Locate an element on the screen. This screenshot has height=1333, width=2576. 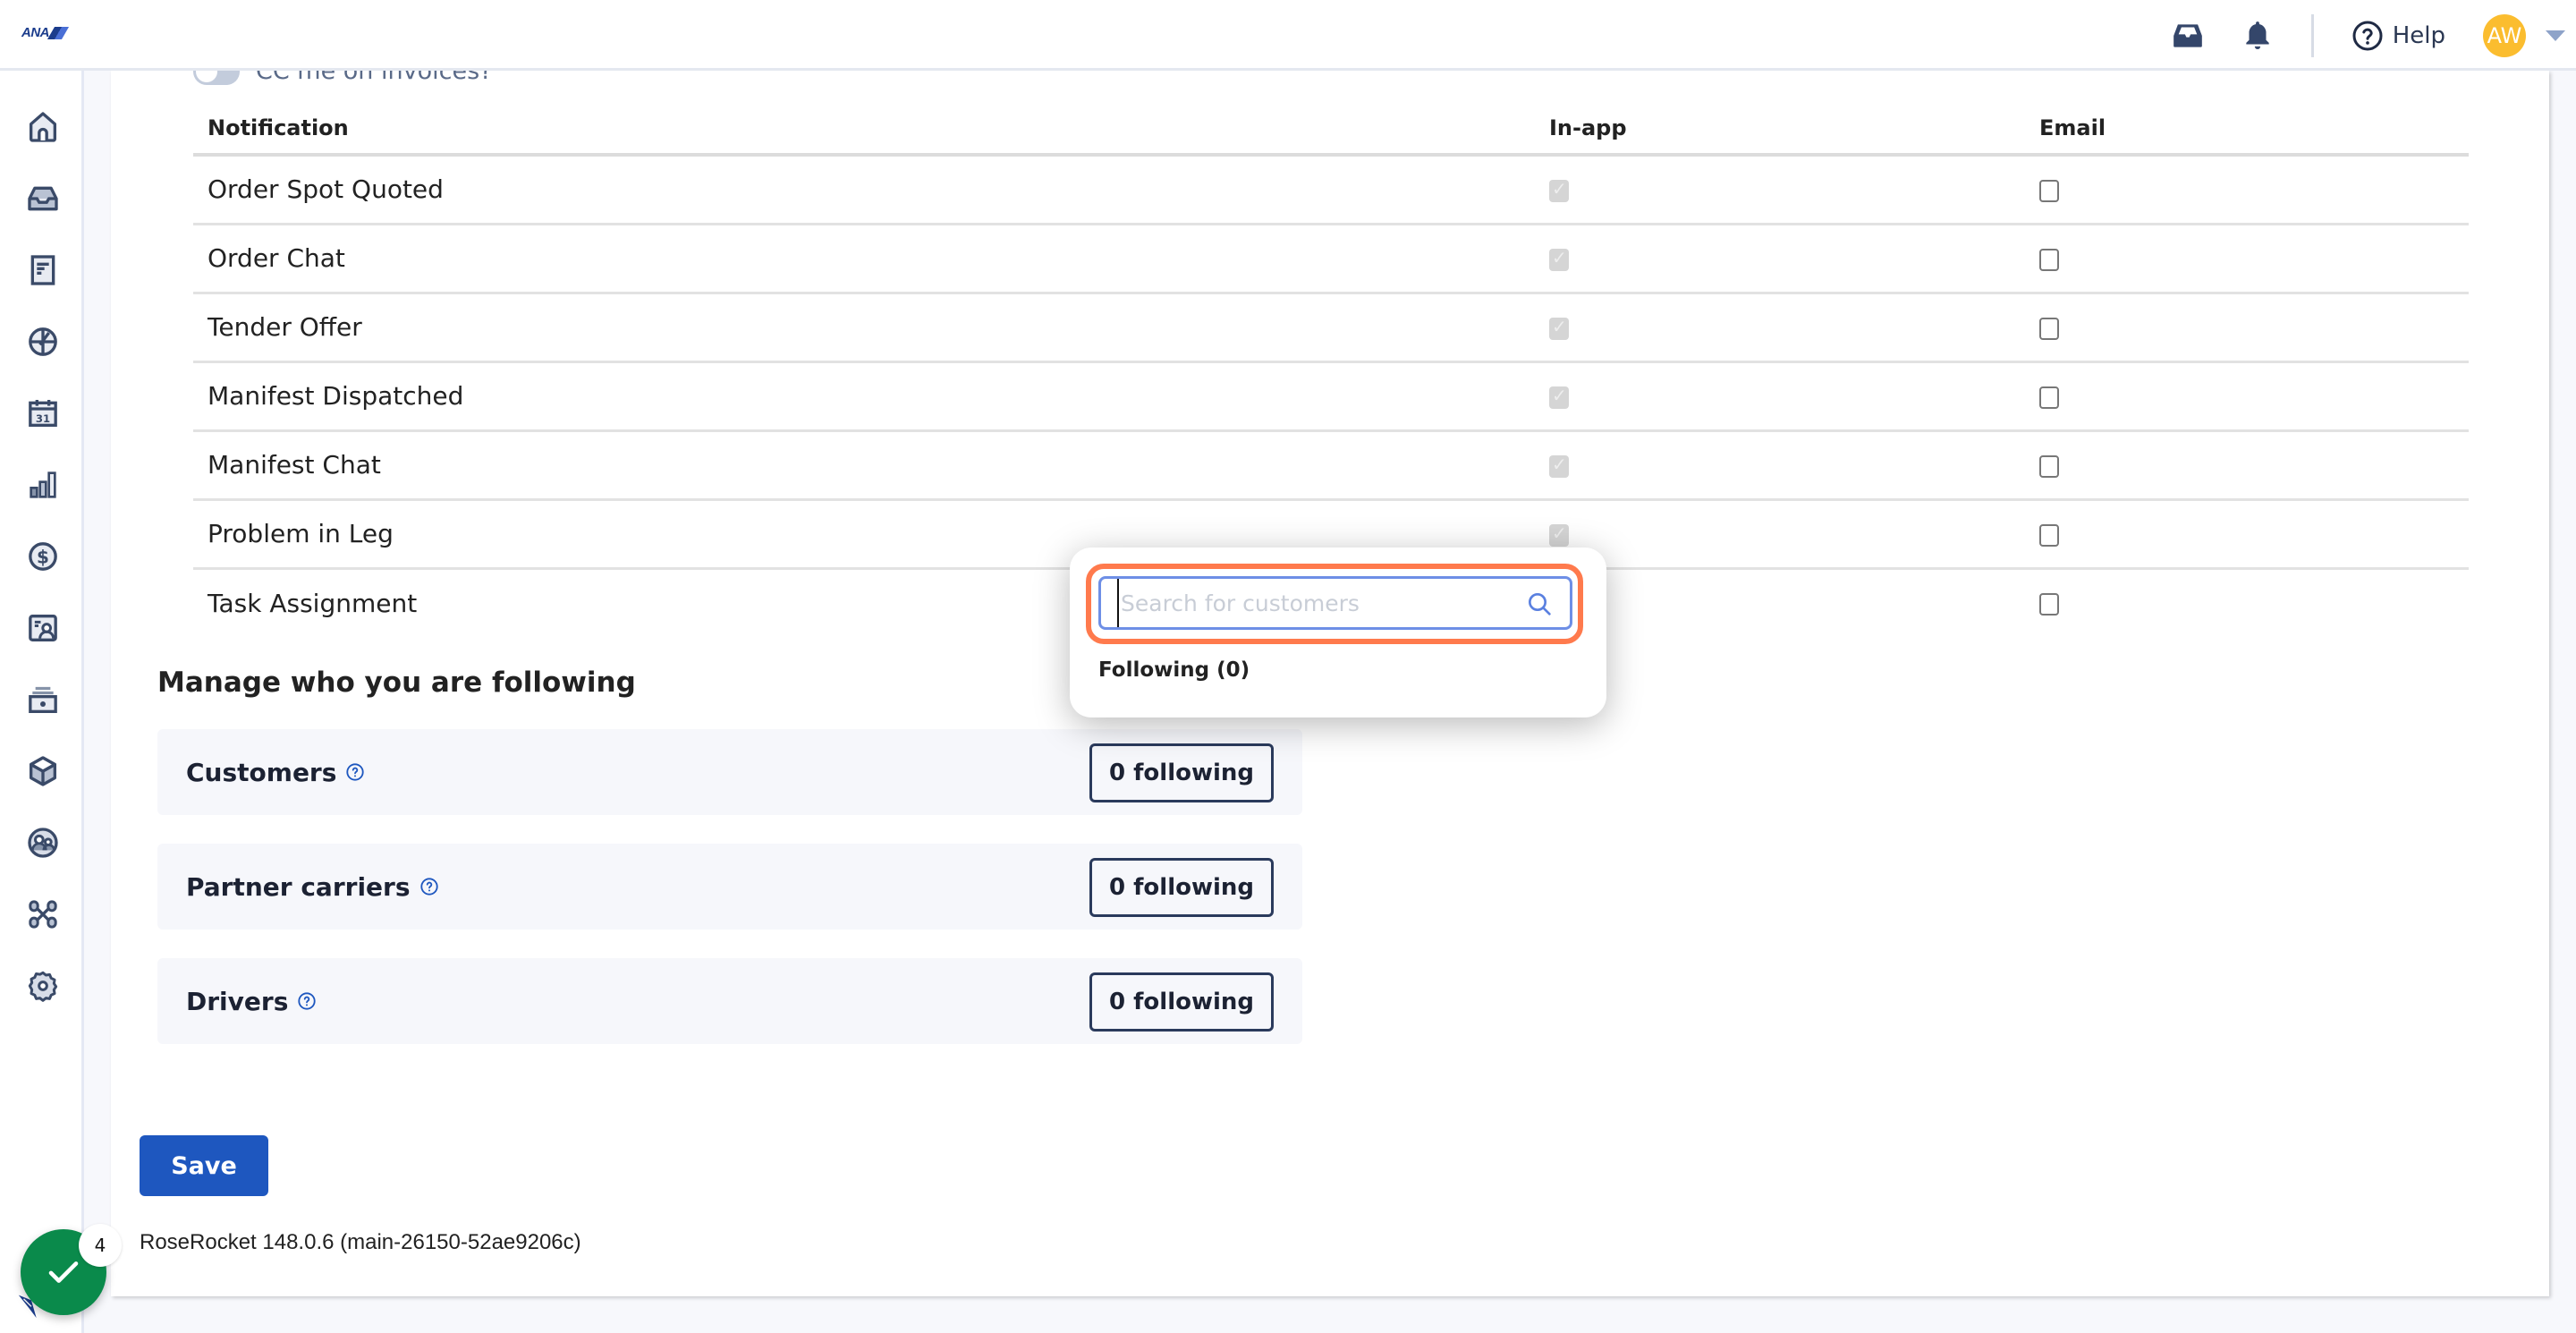
cc-invoices-setting: CC me on invoices? is located at coordinates (342, 77).